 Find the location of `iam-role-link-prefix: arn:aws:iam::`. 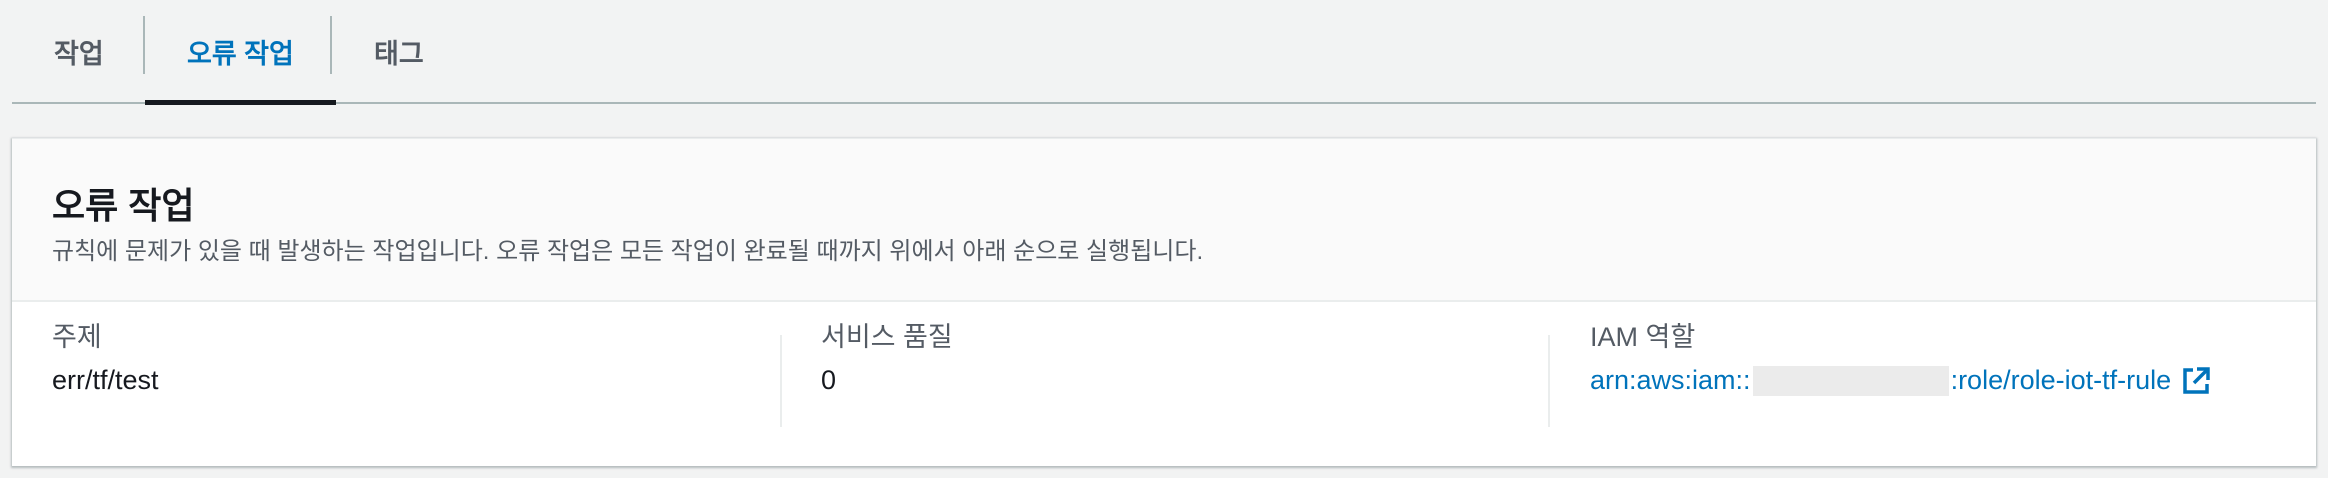

iam-role-link-prefix: arn:aws:iam:: is located at coordinates (1670, 380).